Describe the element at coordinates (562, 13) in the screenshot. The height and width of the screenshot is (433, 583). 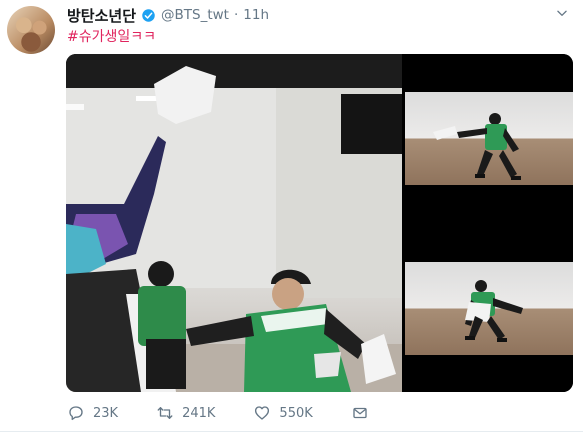
I see `chevron-down-icon` at that location.